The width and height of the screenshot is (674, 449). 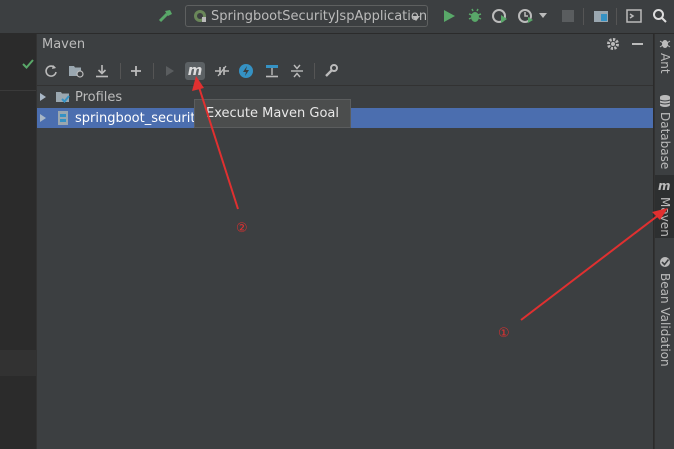 I want to click on tab-label: Maven, so click(x=665, y=217).